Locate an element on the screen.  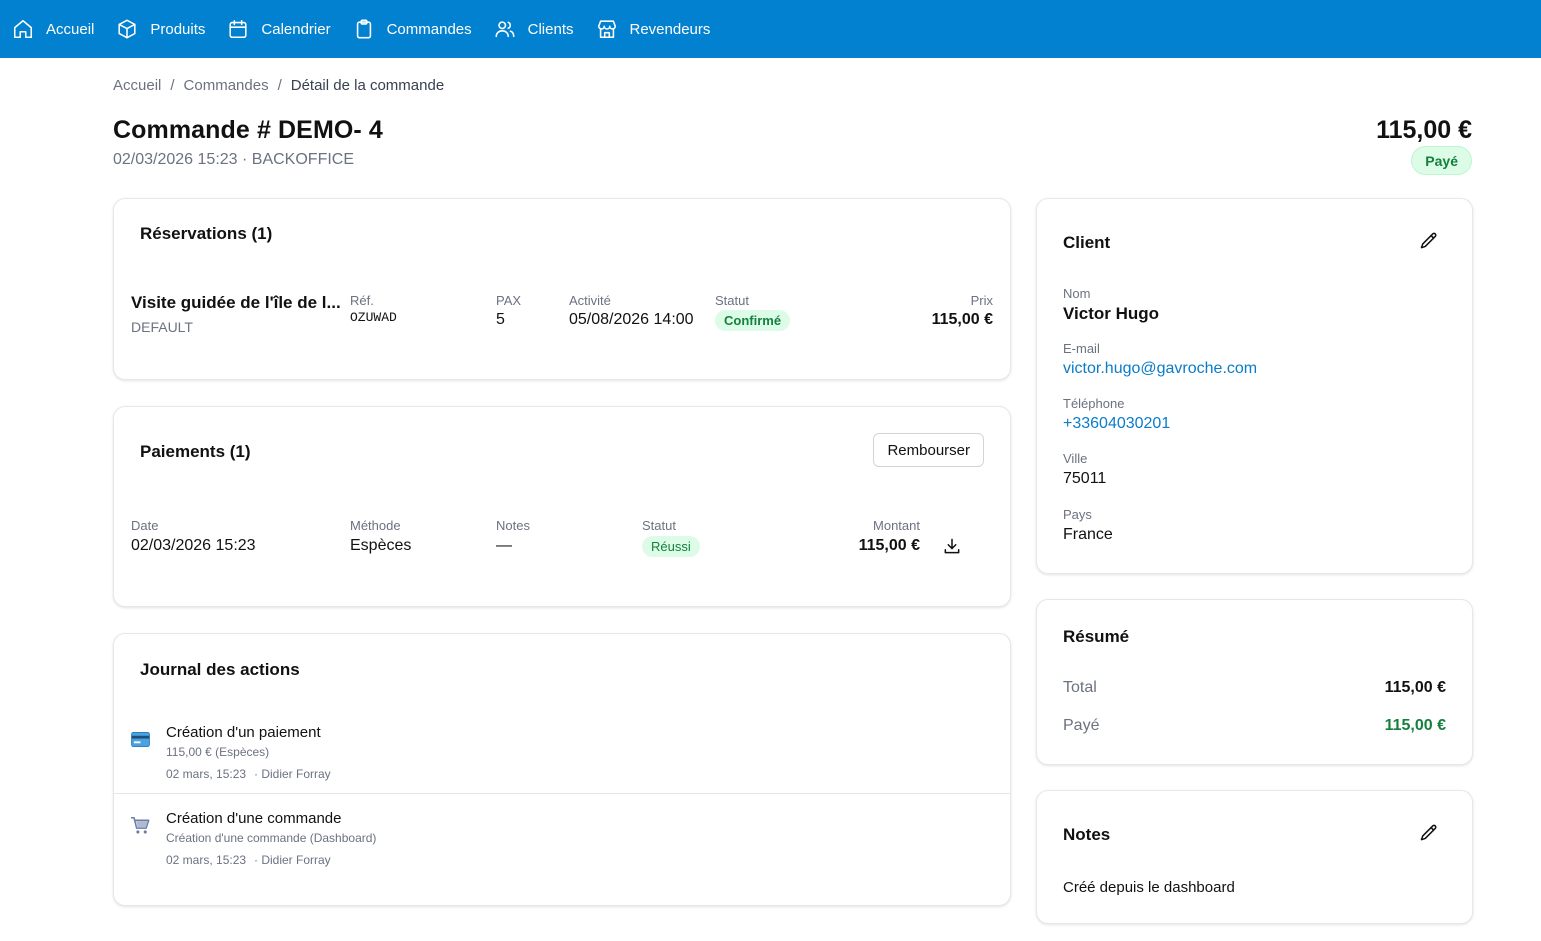
page-title: Commande # DEMO- 4 is located at coordinates (248, 130).